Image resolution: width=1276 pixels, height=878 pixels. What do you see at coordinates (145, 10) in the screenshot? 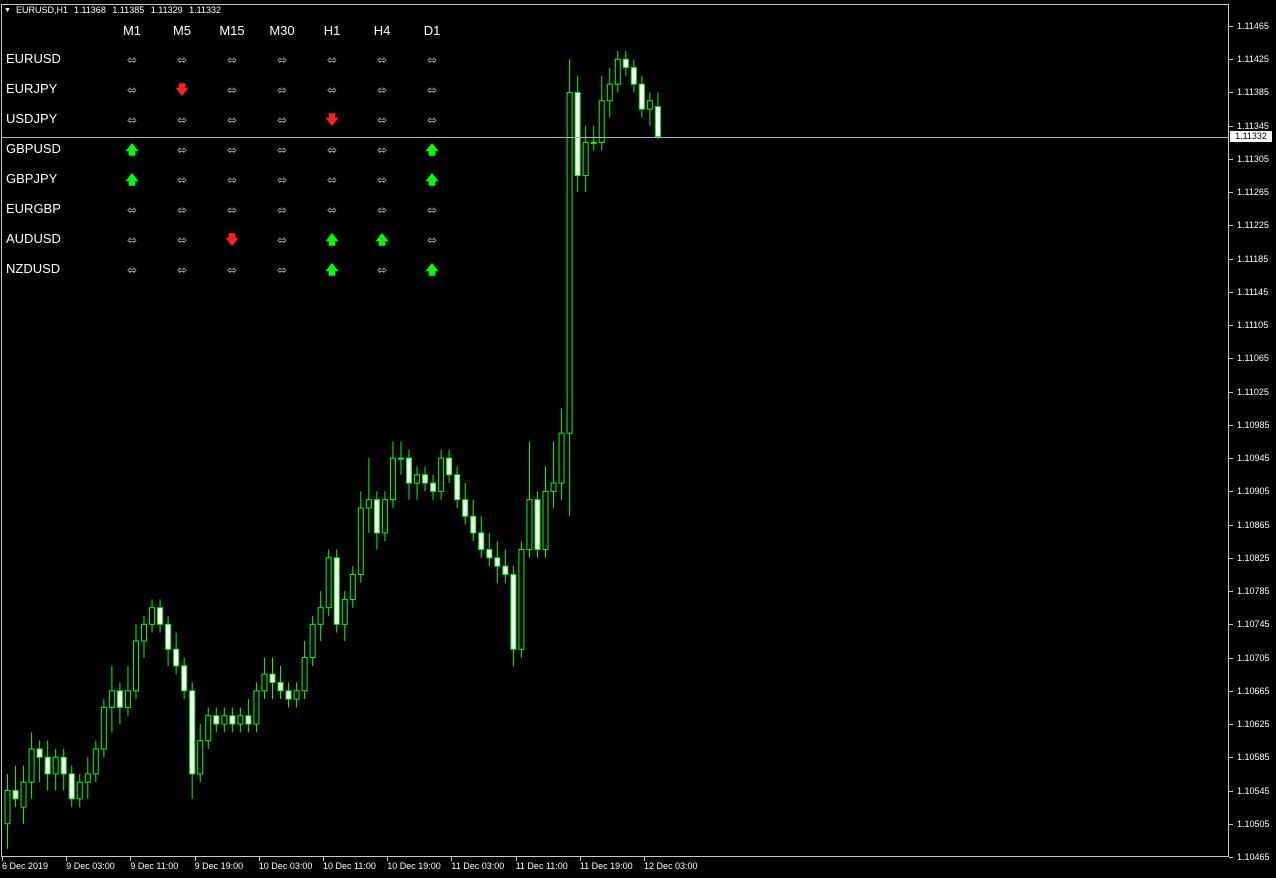
I see `ohlc-values: 1.11368 1.11385 1.11329 1.11332` at bounding box center [145, 10].